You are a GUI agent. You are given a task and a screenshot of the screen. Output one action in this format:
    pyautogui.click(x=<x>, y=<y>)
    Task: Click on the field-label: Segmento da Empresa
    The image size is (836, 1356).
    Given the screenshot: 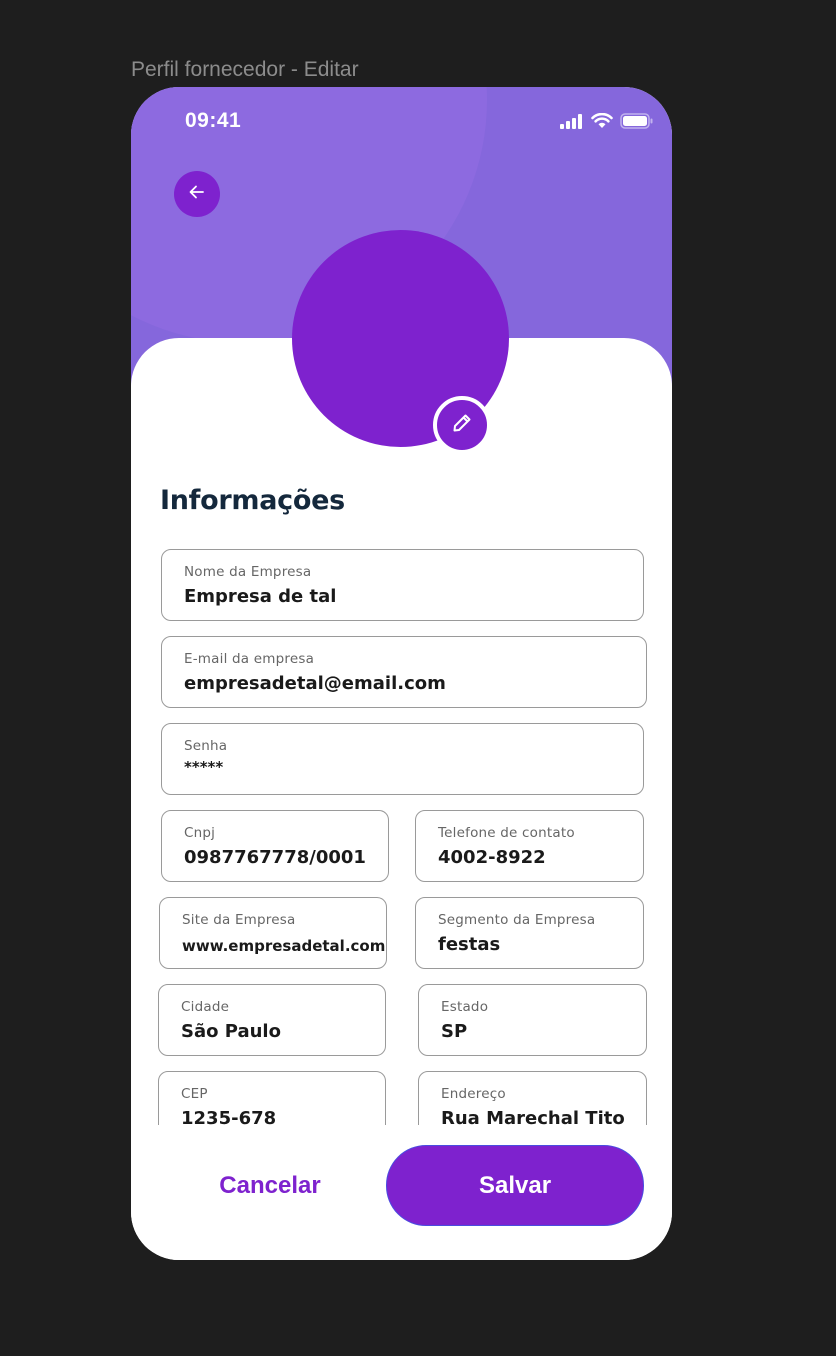 What is the action you would take?
    pyautogui.click(x=517, y=920)
    